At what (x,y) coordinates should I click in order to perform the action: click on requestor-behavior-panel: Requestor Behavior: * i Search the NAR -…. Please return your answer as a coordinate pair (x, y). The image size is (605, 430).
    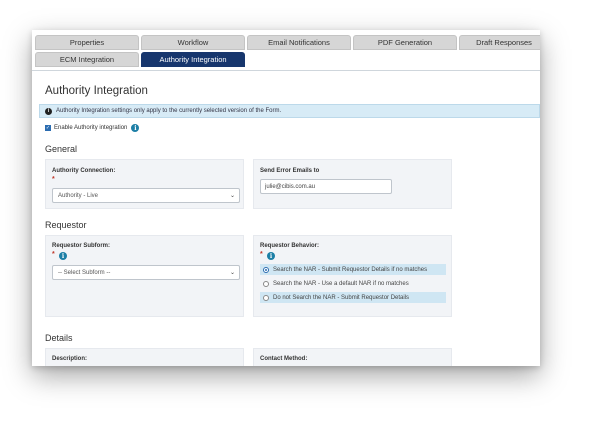
    Looking at the image, I should click on (352, 276).